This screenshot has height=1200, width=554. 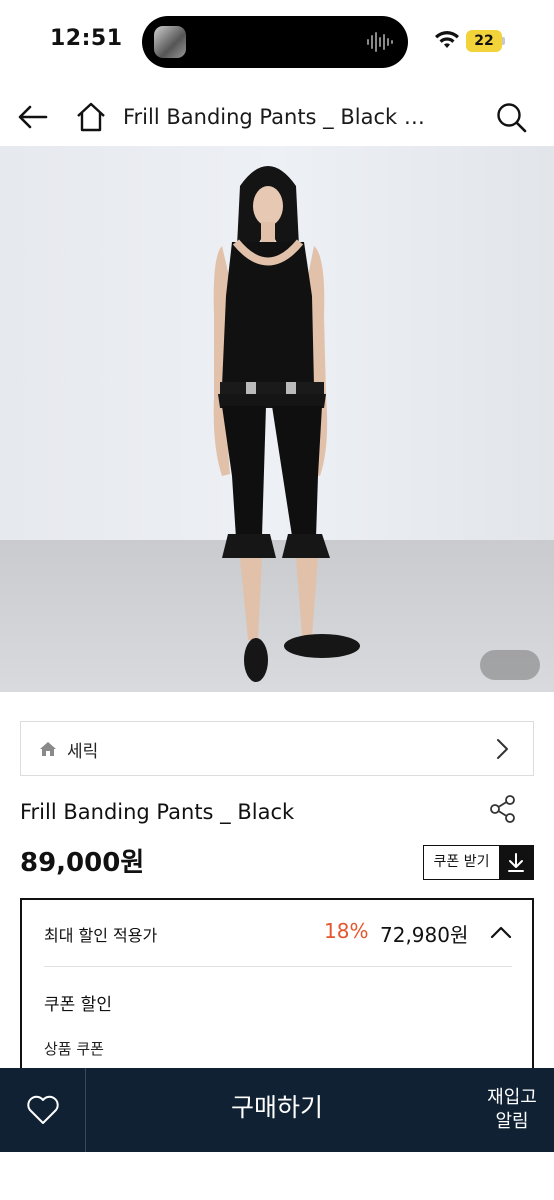 What do you see at coordinates (346, 931) in the screenshot?
I see `discount-rate: 18%` at bounding box center [346, 931].